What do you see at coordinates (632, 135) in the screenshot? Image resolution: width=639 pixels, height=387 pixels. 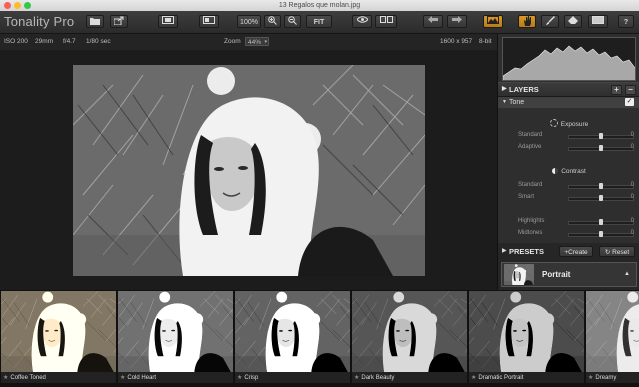 I see `exposure-standard-value: 0` at bounding box center [632, 135].